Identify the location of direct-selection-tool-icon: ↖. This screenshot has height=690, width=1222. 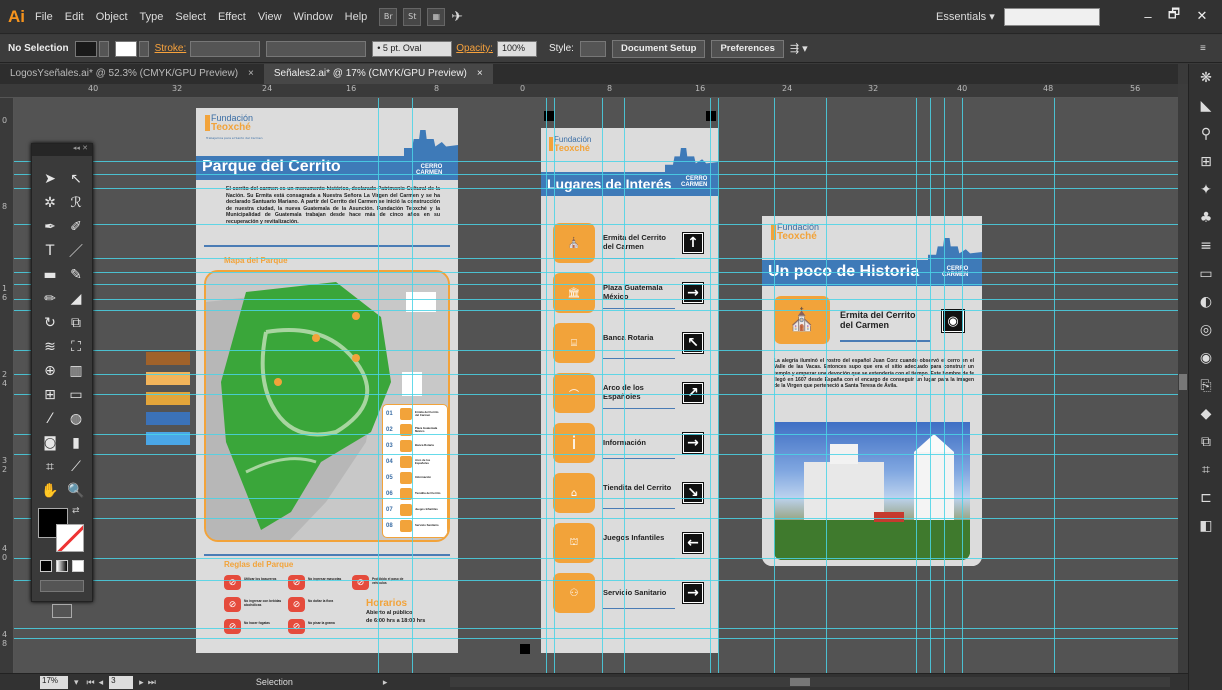
(76, 179).